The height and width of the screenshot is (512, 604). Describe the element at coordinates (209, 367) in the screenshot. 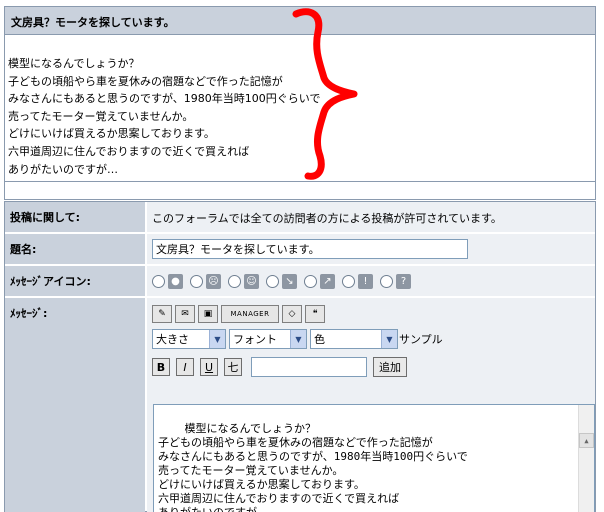

I see `underline-button: U` at that location.